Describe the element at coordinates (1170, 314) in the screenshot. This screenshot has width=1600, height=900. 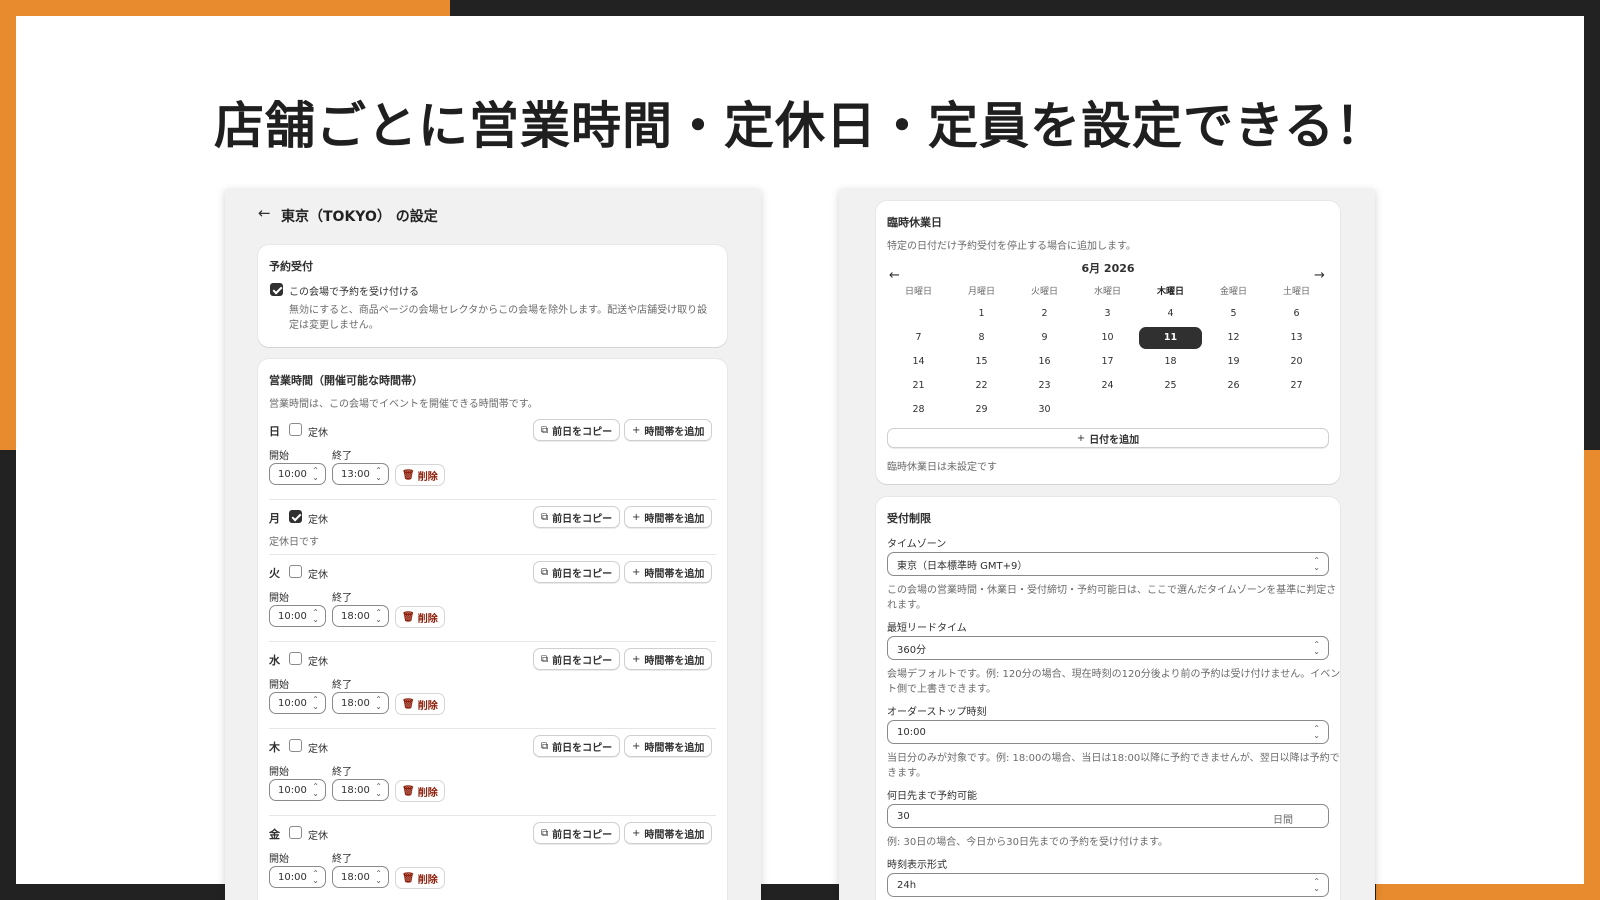
I see `calendar-day: 4` at that location.